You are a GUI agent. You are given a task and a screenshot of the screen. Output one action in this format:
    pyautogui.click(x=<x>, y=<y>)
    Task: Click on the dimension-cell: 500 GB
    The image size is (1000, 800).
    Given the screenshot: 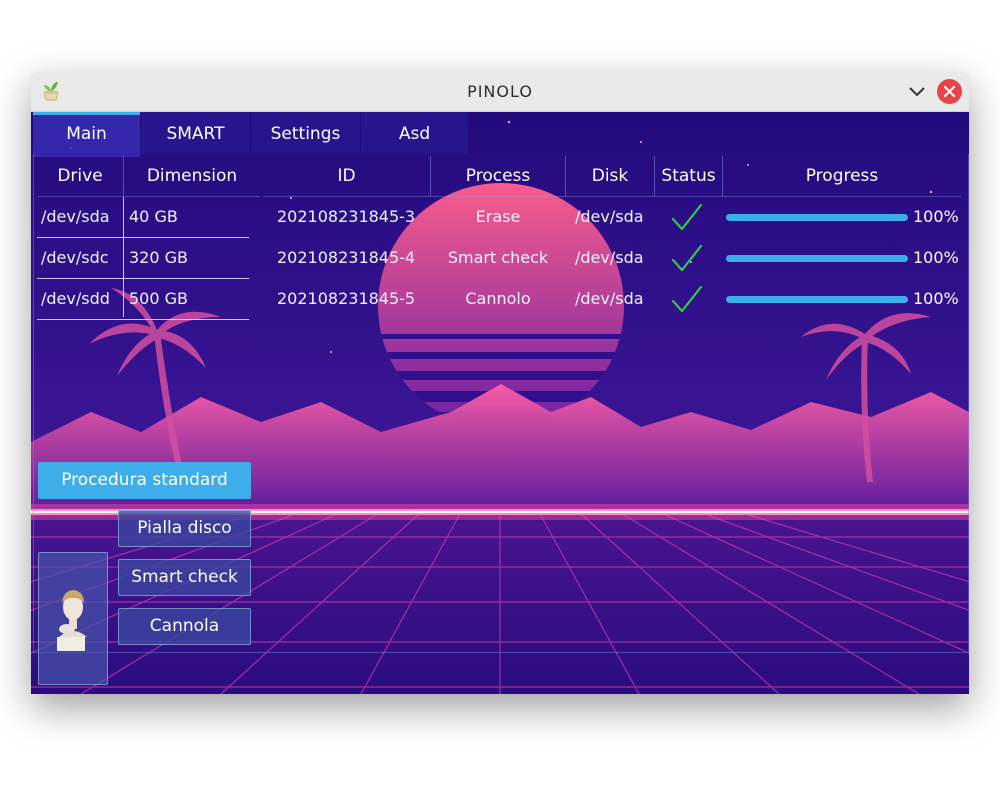 What is the action you would take?
    pyautogui.click(x=158, y=298)
    